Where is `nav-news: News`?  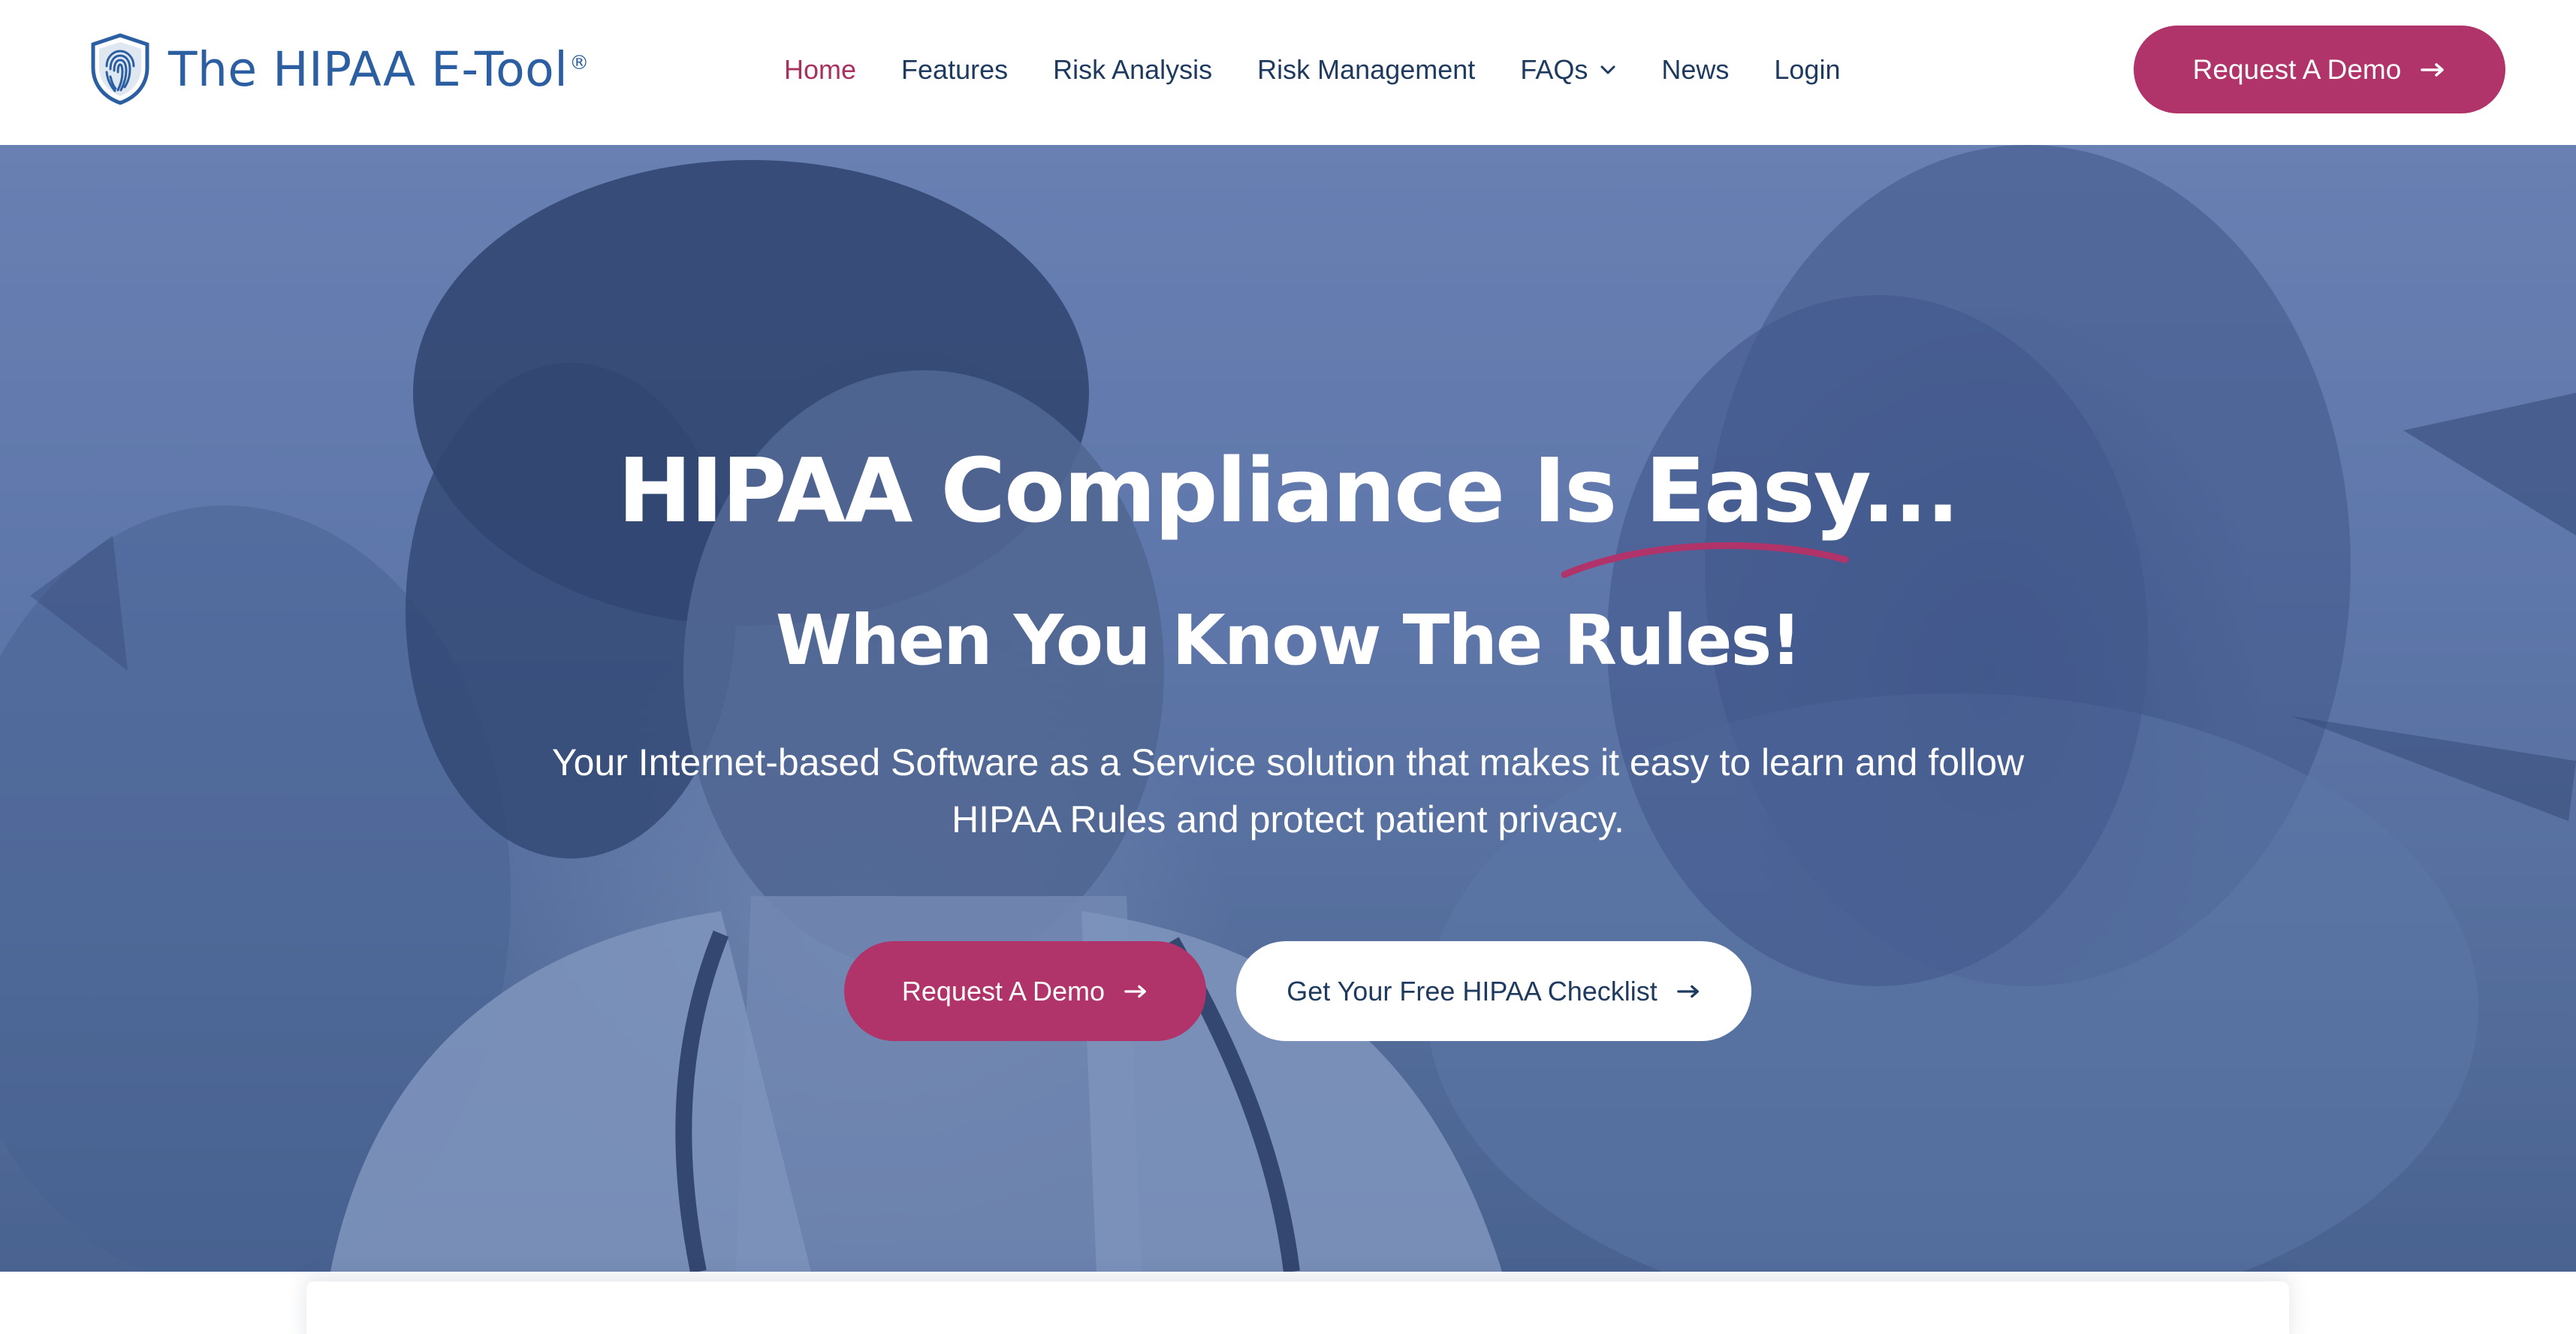 nav-news: News is located at coordinates (1695, 70).